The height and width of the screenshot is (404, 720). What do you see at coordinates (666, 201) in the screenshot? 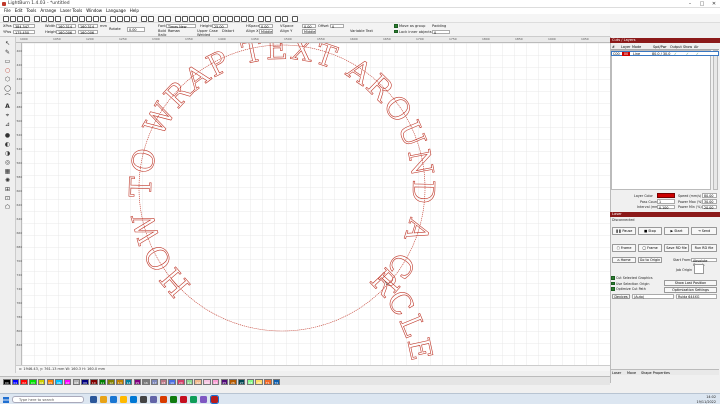
I see `pass-count-field: 1` at bounding box center [666, 201].